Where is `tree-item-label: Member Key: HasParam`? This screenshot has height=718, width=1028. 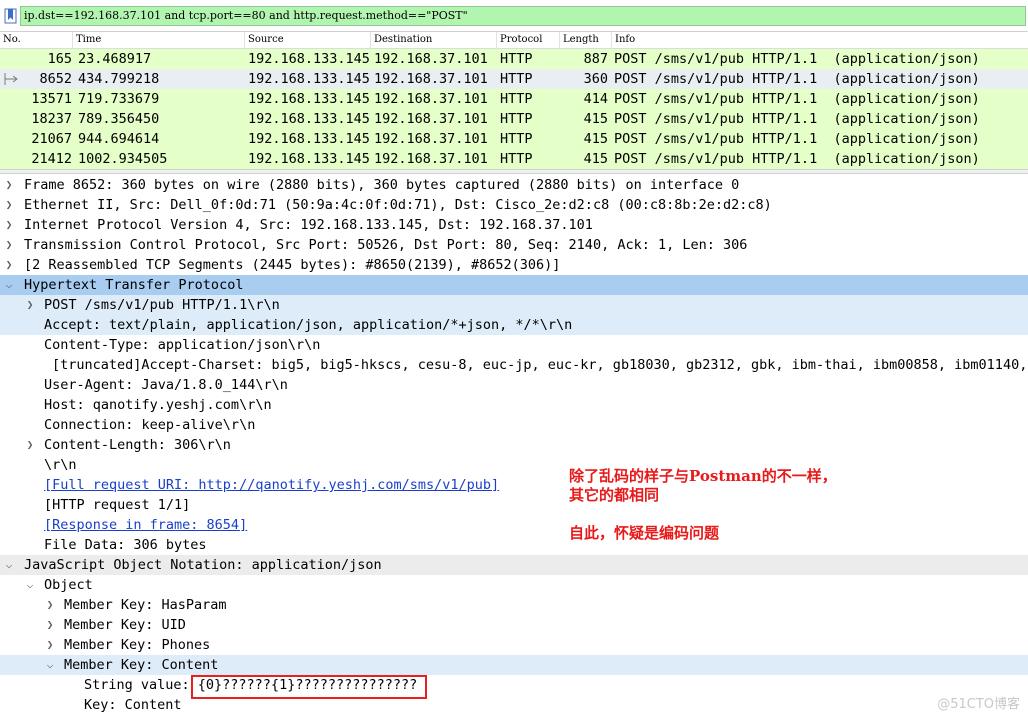
tree-item-label: Member Key: HasParam is located at coordinates (145, 605).